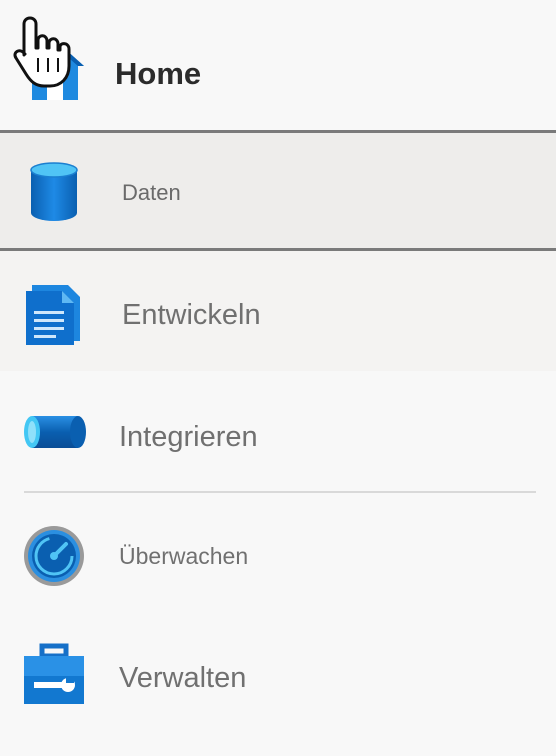 Image resolution: width=556 pixels, height=756 pixels. Describe the element at coordinates (54, 191) in the screenshot. I see `database-icon` at that location.